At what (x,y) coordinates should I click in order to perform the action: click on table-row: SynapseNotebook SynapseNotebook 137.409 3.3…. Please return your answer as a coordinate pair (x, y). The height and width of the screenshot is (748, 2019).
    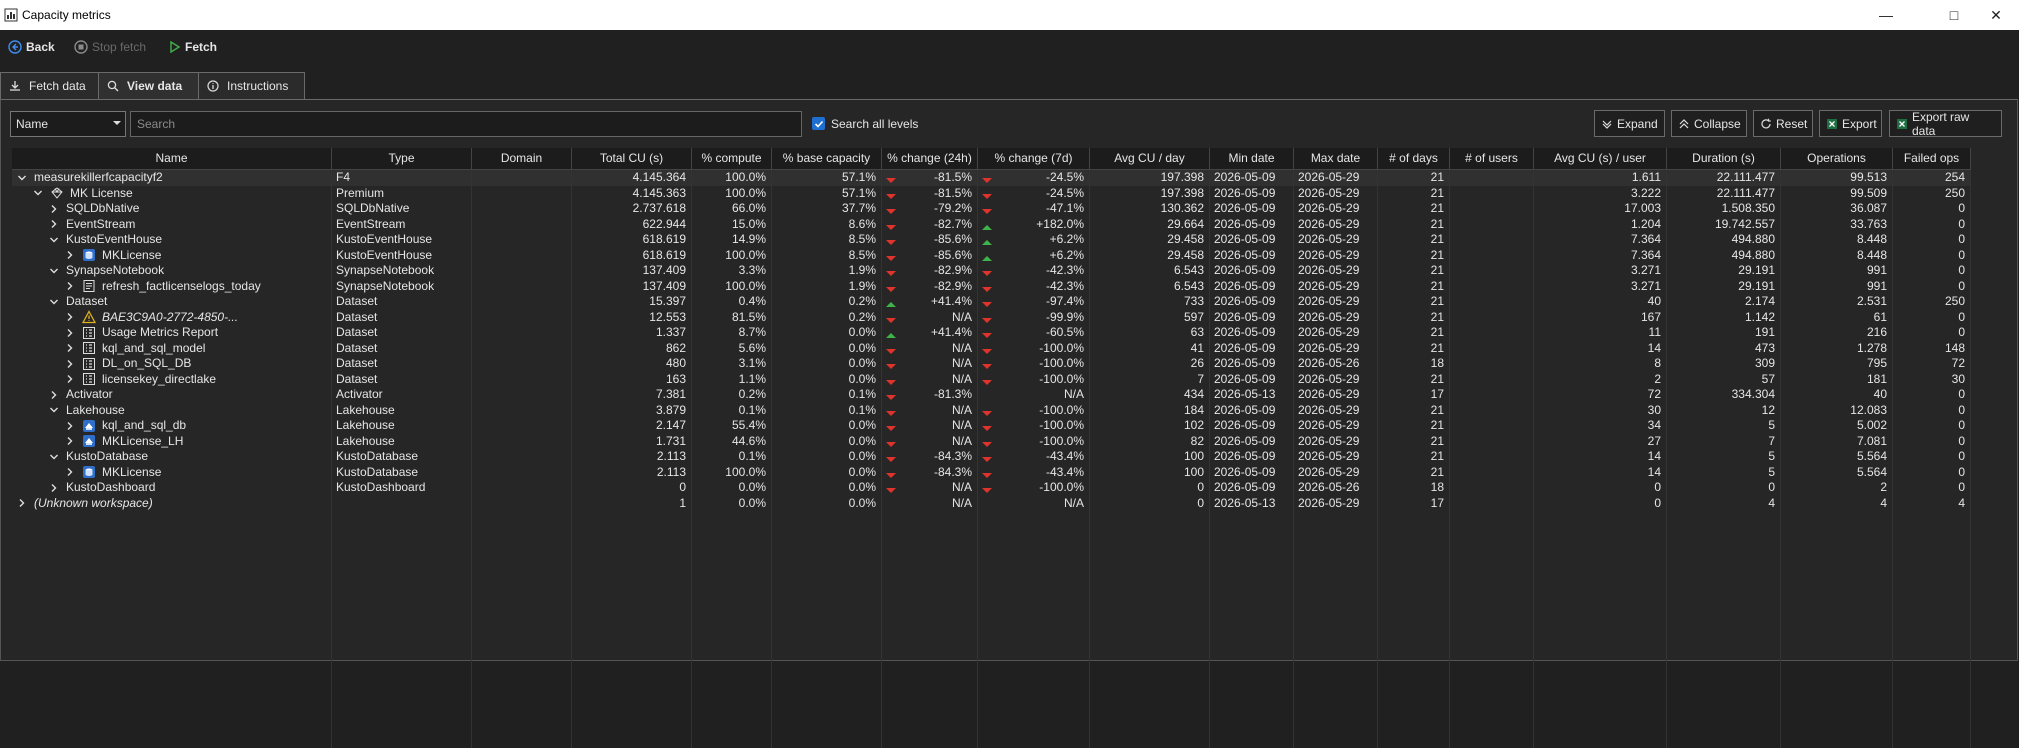
    Looking at the image, I should click on (991, 271).